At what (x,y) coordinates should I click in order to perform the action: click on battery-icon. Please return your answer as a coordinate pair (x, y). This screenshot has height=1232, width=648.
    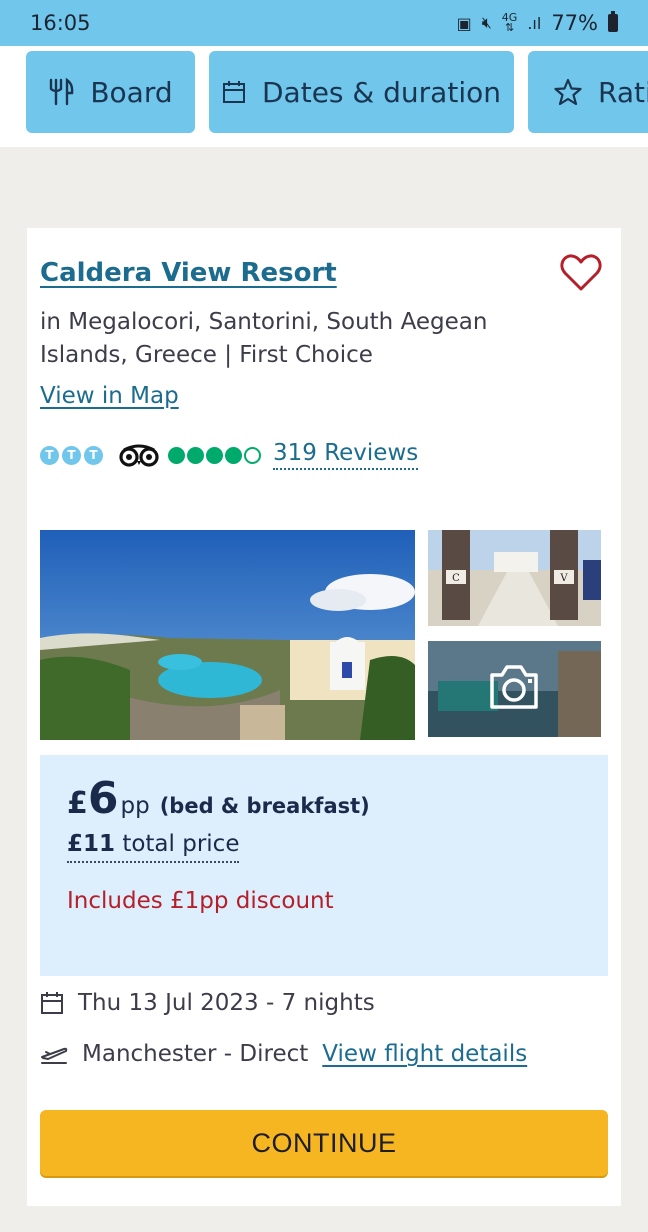
    Looking at the image, I should click on (613, 21).